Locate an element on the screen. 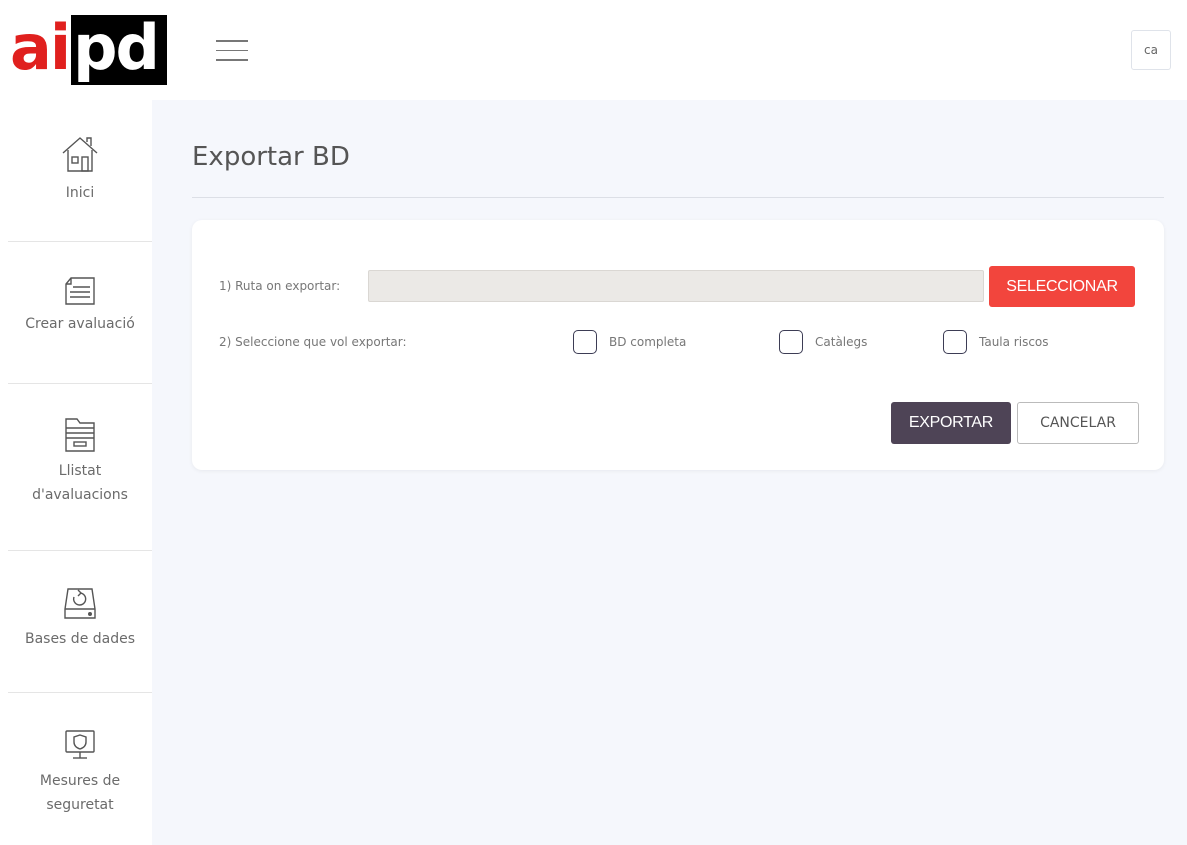 The image size is (1187, 845). sidebar-item-label: Bases de dades is located at coordinates (80, 639).